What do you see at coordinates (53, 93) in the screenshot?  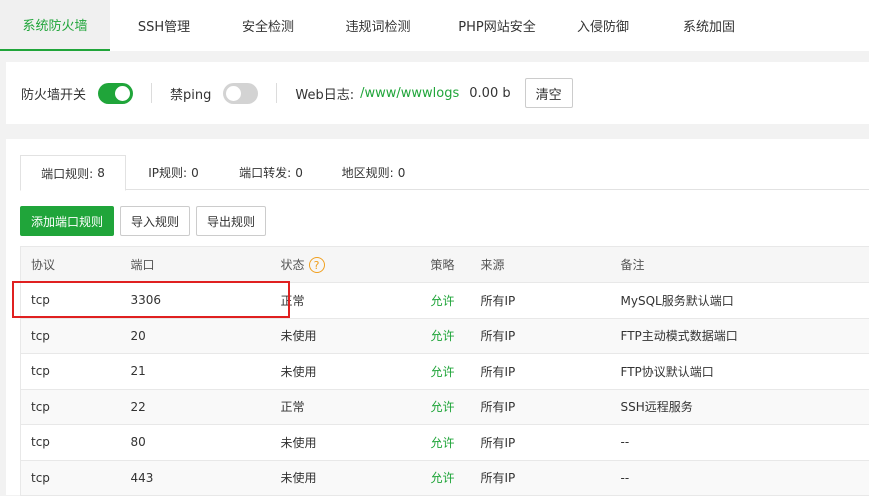 I see `firewall-switch-label: 防火墙开关` at bounding box center [53, 93].